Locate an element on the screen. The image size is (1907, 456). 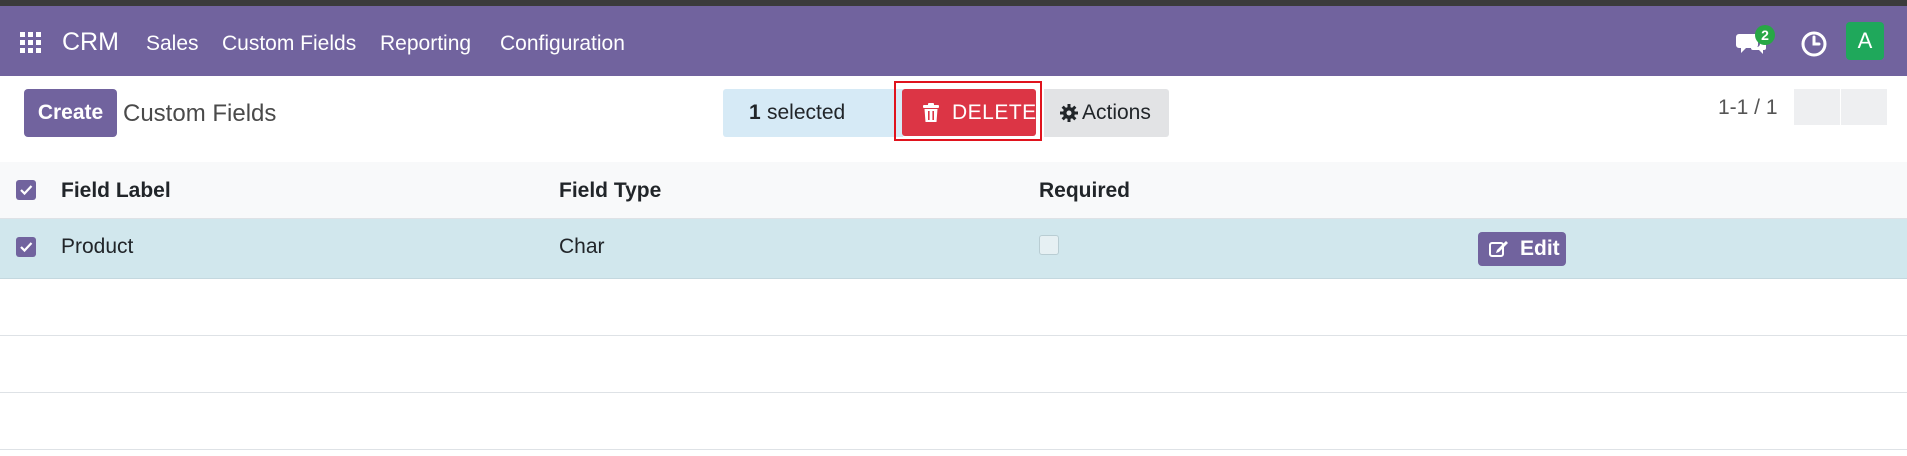
create-button: Create is located at coordinates (70, 113).